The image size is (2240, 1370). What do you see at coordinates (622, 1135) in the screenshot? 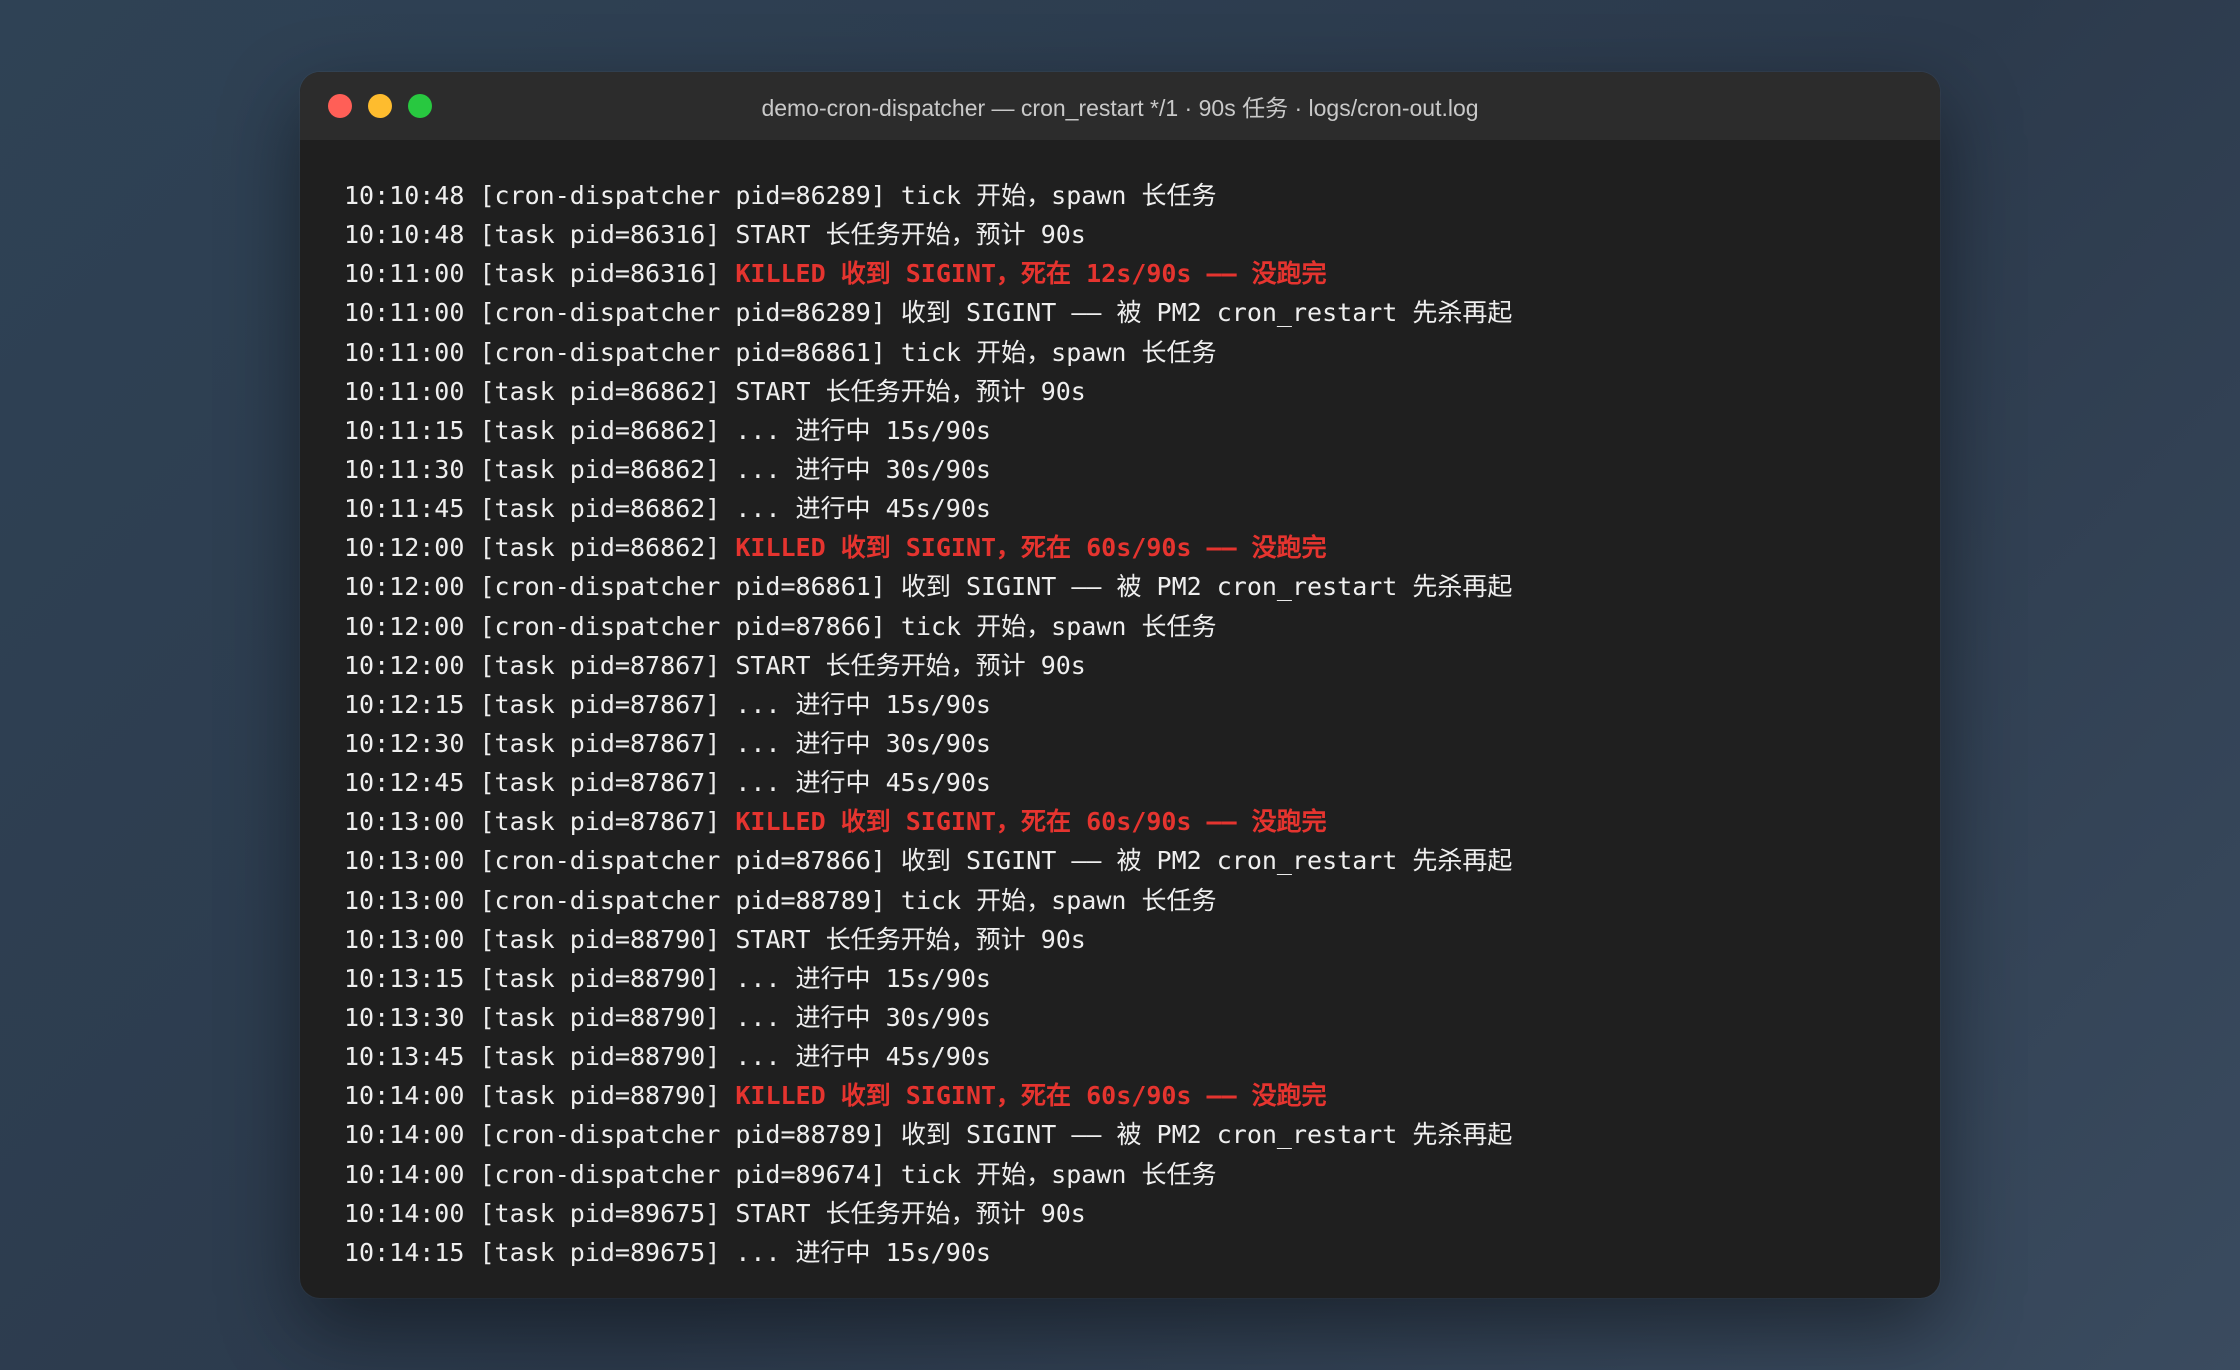
I see `log-line-prefix: 10:14:00 [cron-dispatcher pid=88789]` at bounding box center [622, 1135].